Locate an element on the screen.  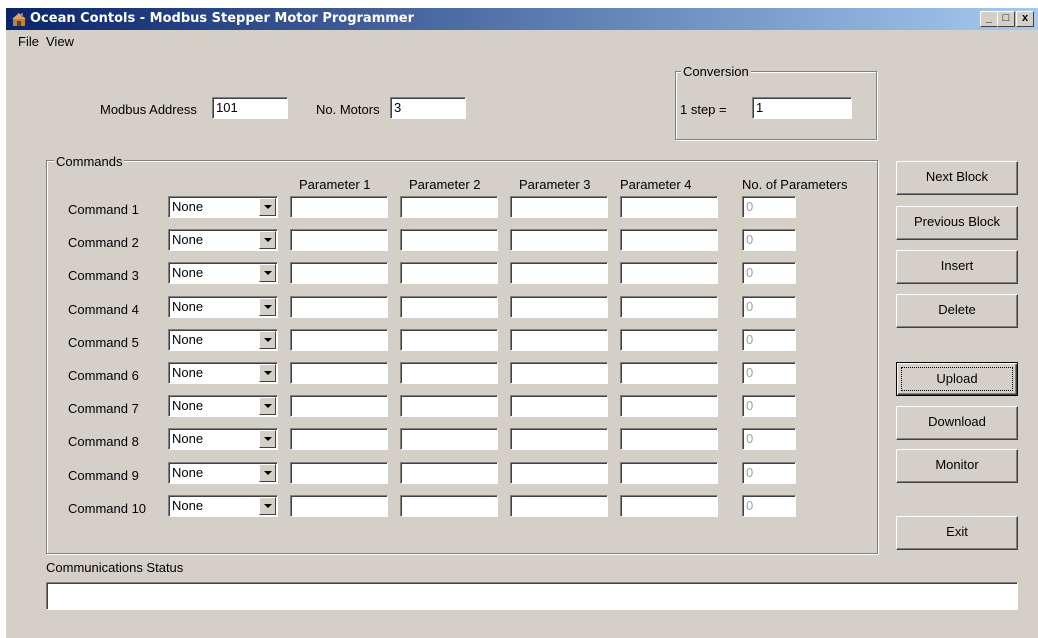
command-label: Command 8 is located at coordinates (103, 441).